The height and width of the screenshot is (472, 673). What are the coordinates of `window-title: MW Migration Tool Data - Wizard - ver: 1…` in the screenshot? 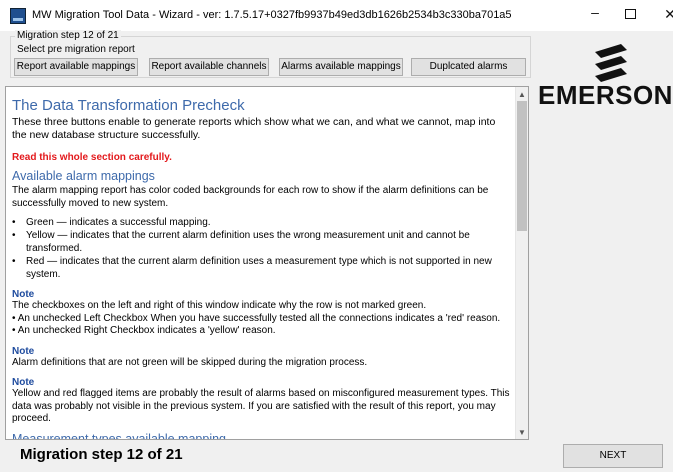 It's located at (272, 15).